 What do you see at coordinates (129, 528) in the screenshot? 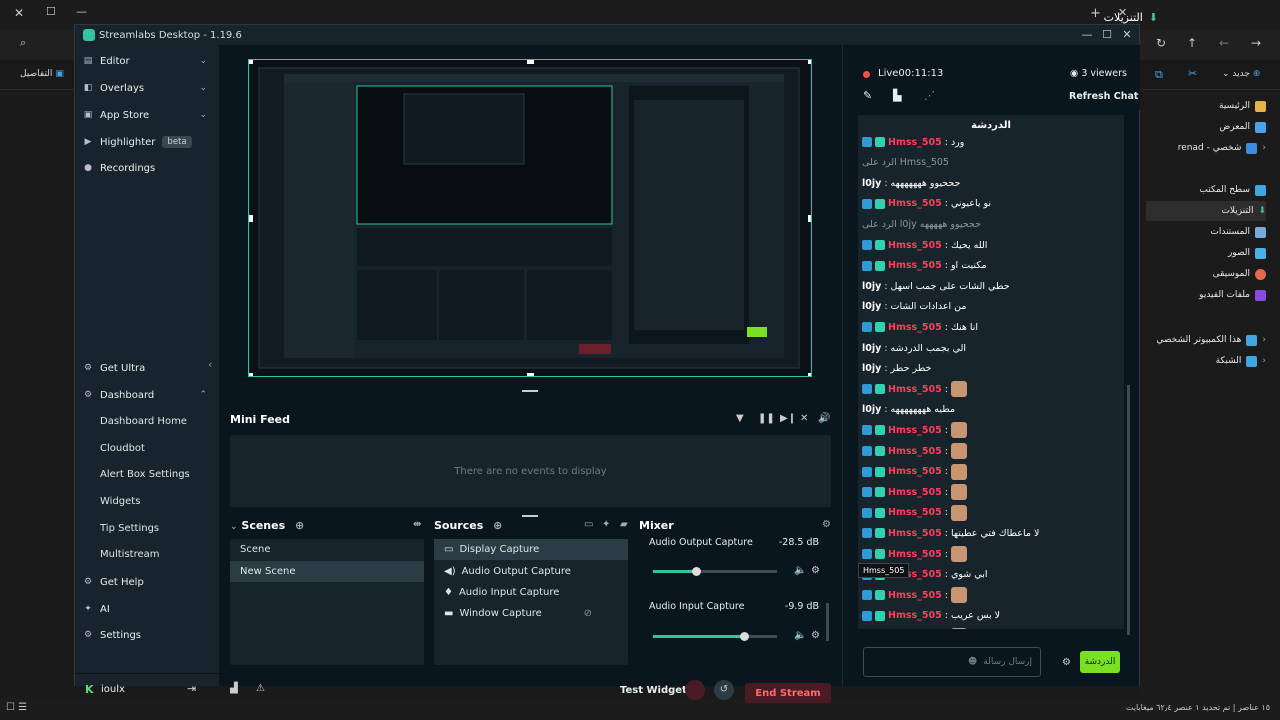
I see `nav-tip-settings: Tip Settings` at bounding box center [129, 528].